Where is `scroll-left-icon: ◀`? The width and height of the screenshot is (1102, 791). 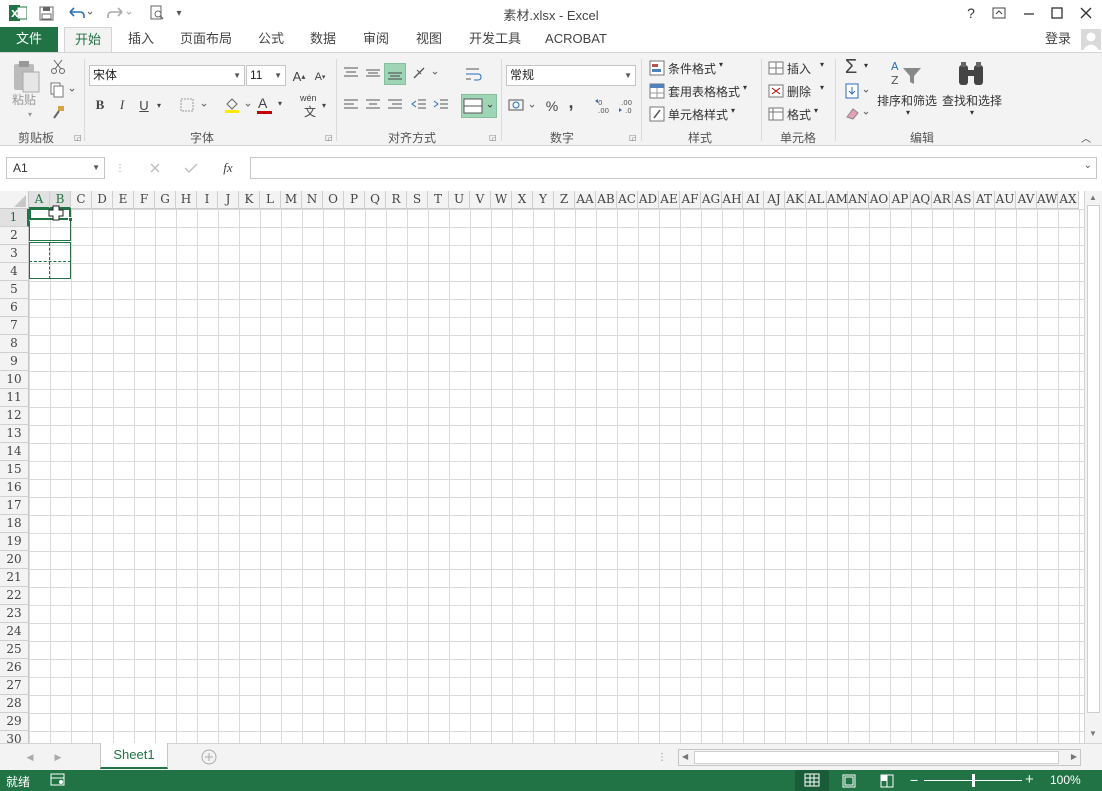 scroll-left-icon: ◀ is located at coordinates (685, 756).